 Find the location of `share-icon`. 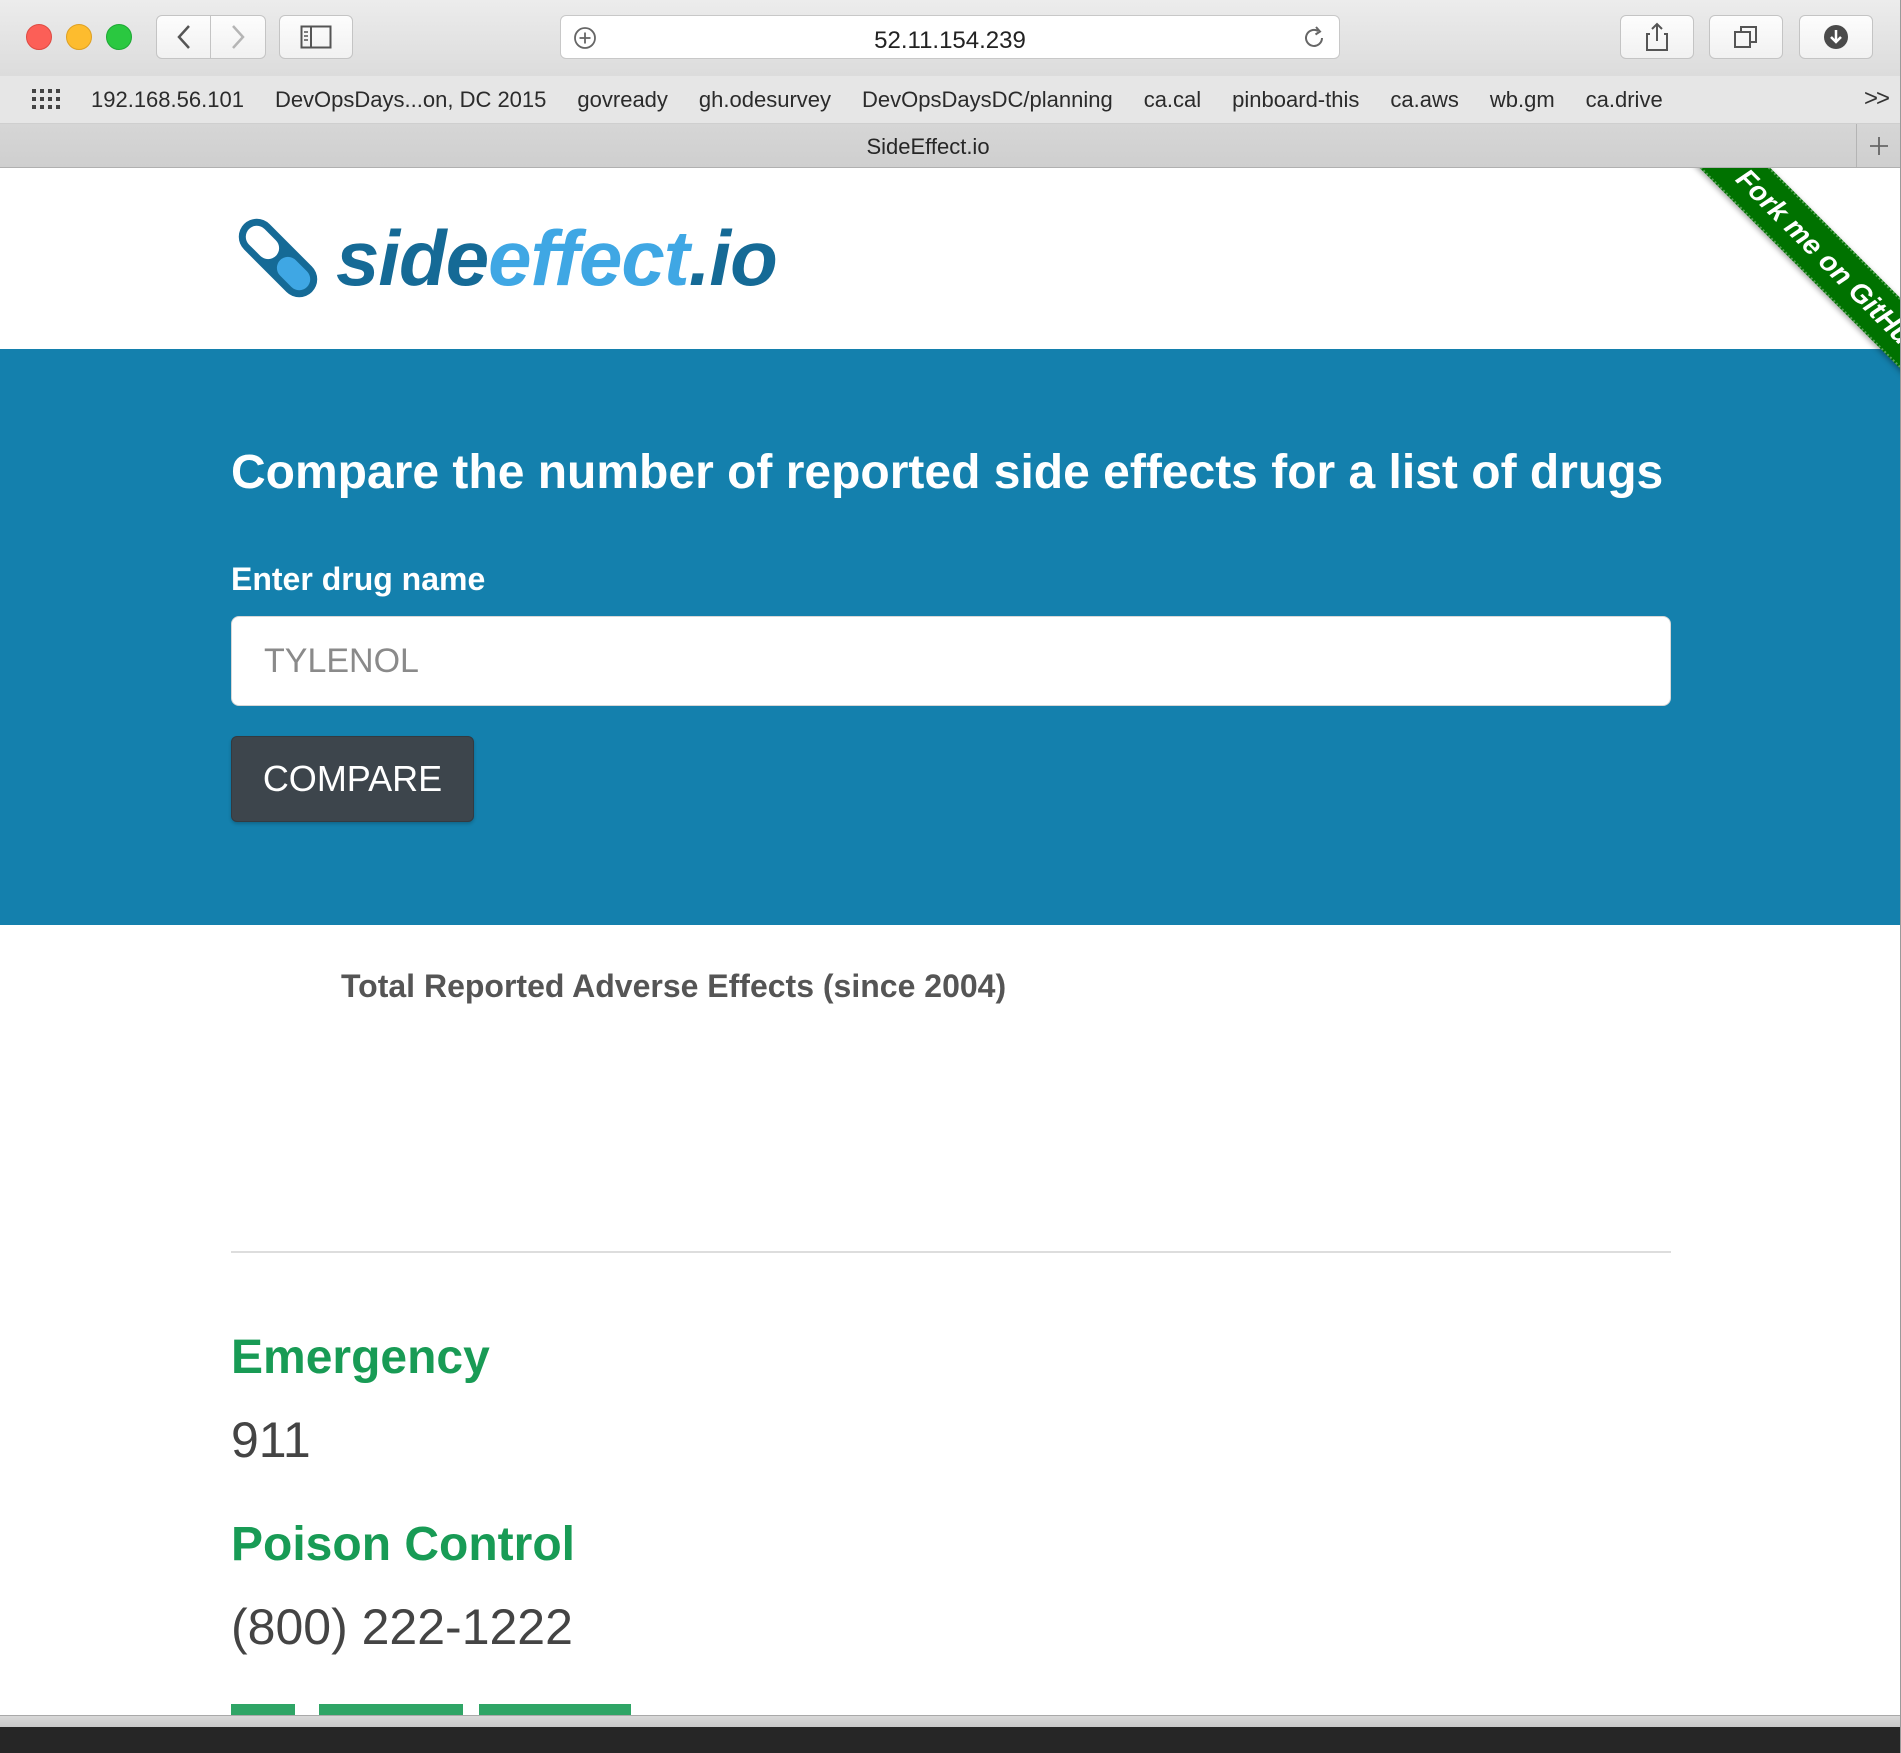

share-icon is located at coordinates (1657, 36).